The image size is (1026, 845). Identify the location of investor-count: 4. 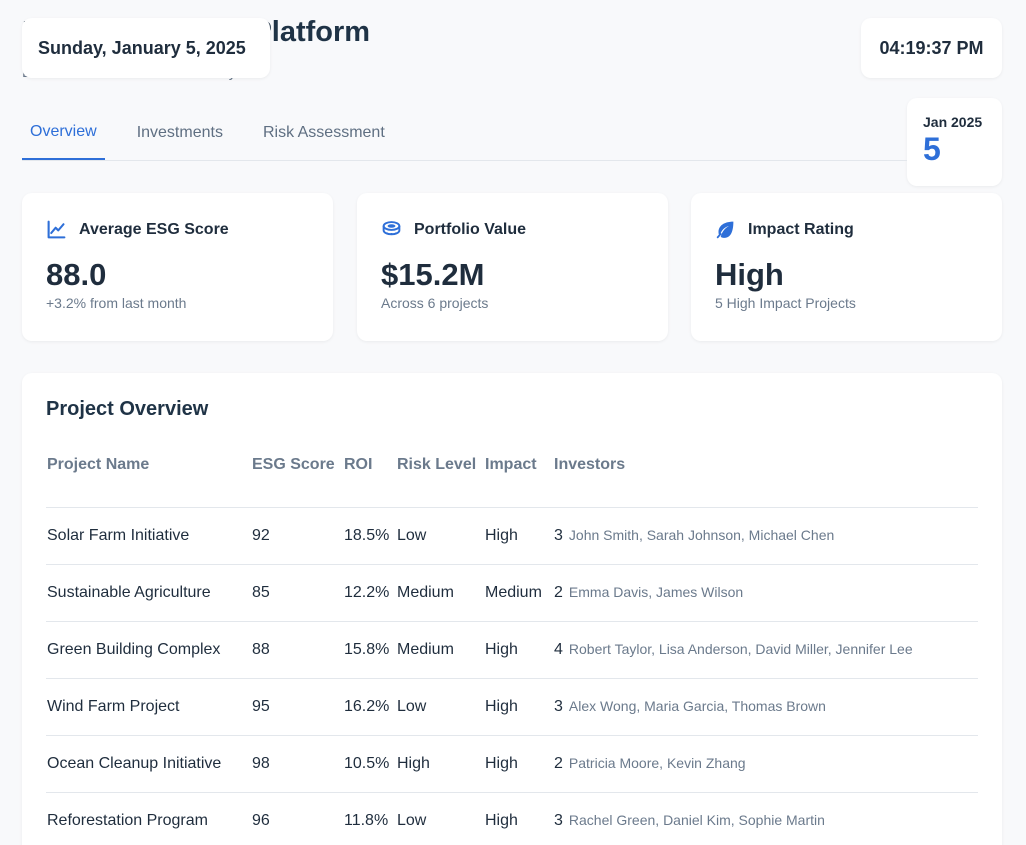
(558, 649).